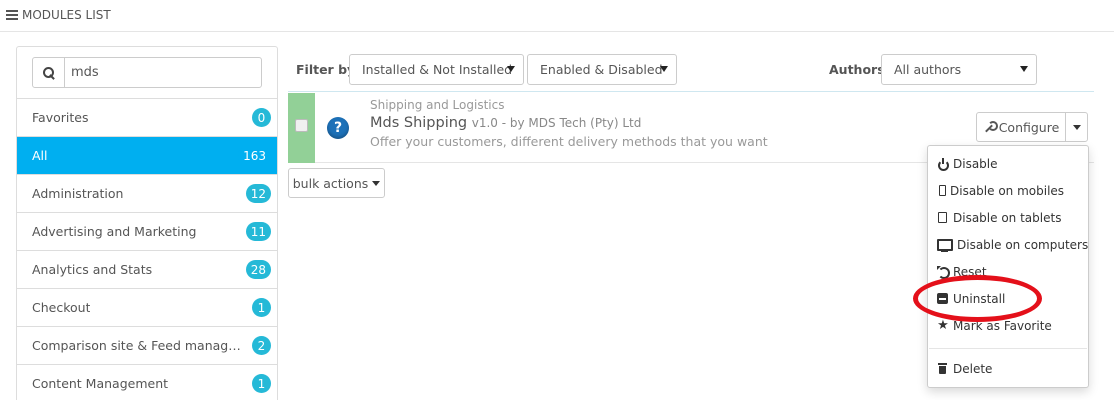 This screenshot has width=1114, height=400. I want to click on menu-item-reset: Reset, so click(962, 272).